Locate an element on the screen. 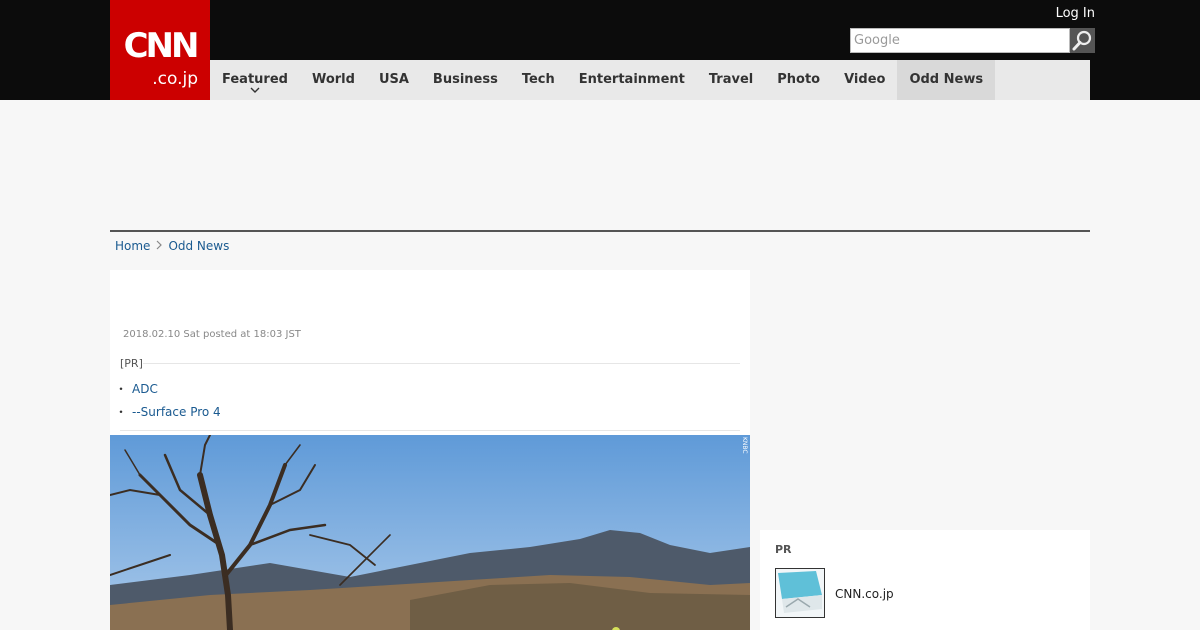 This screenshot has height=630, width=1200. pr-divider-bottom is located at coordinates (430, 430).